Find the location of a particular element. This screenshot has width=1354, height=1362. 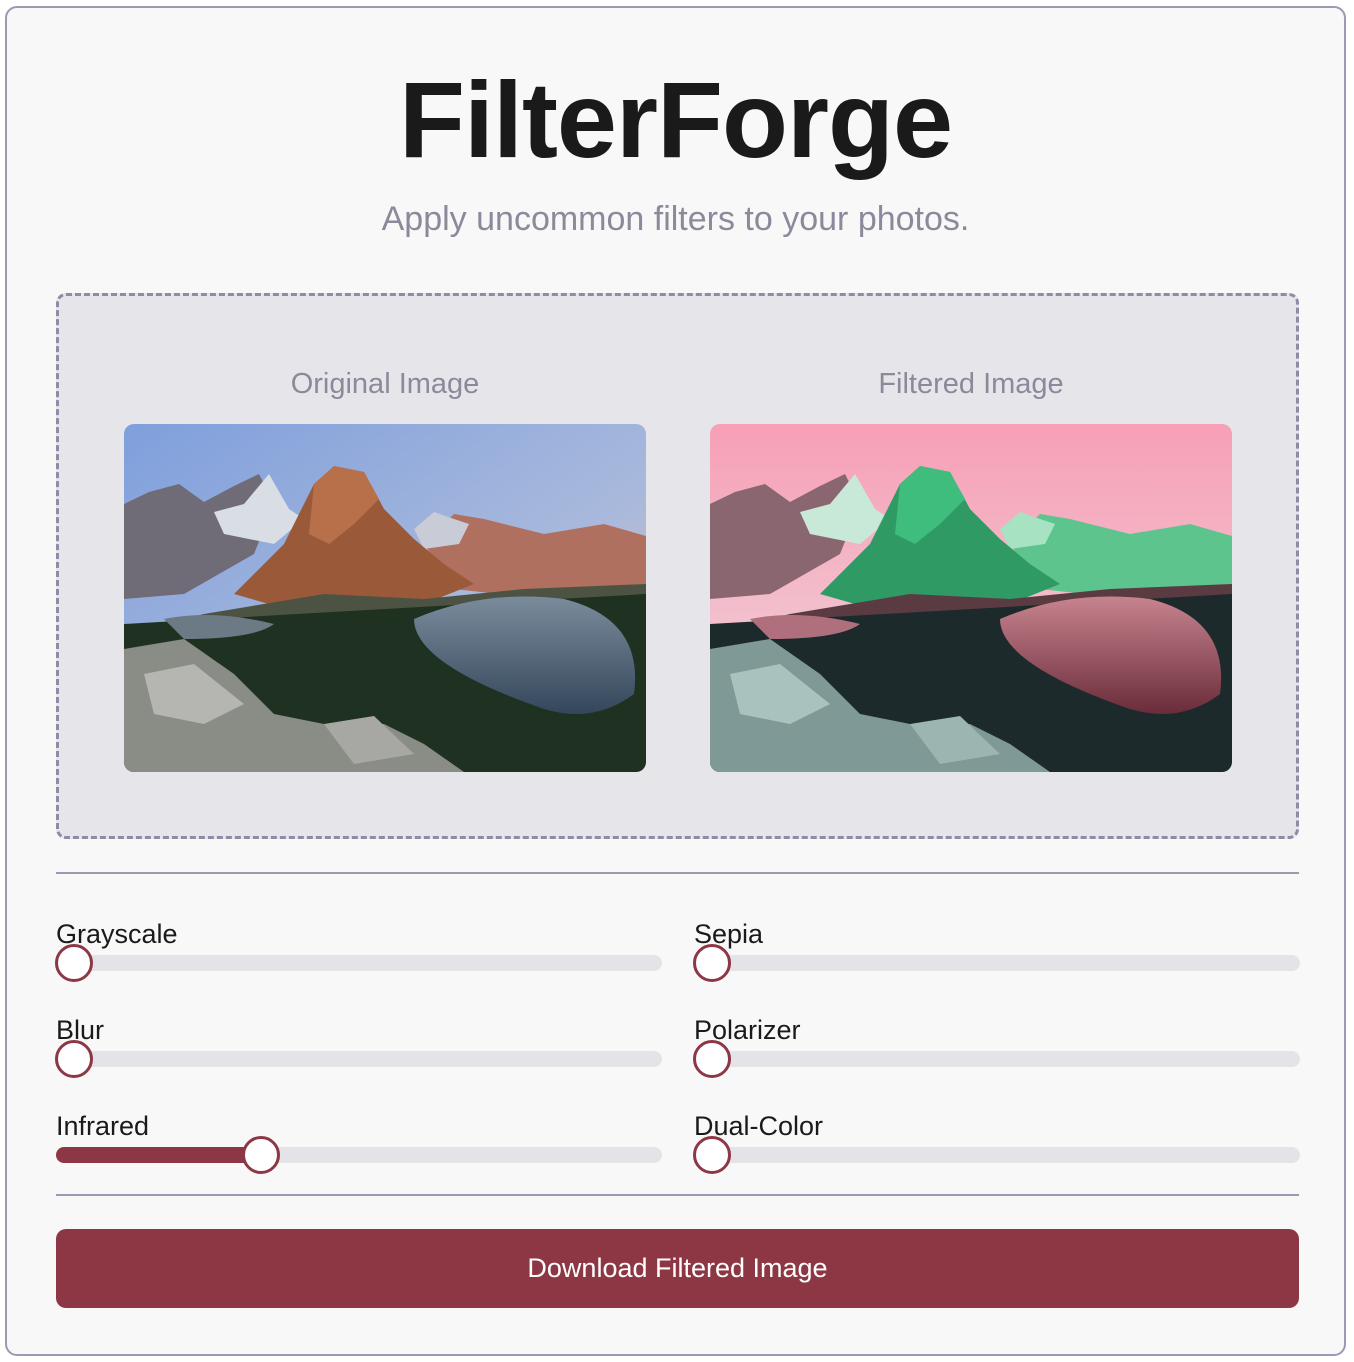

dual-color-slider-group: Dual-Color is located at coordinates (996, 1145).